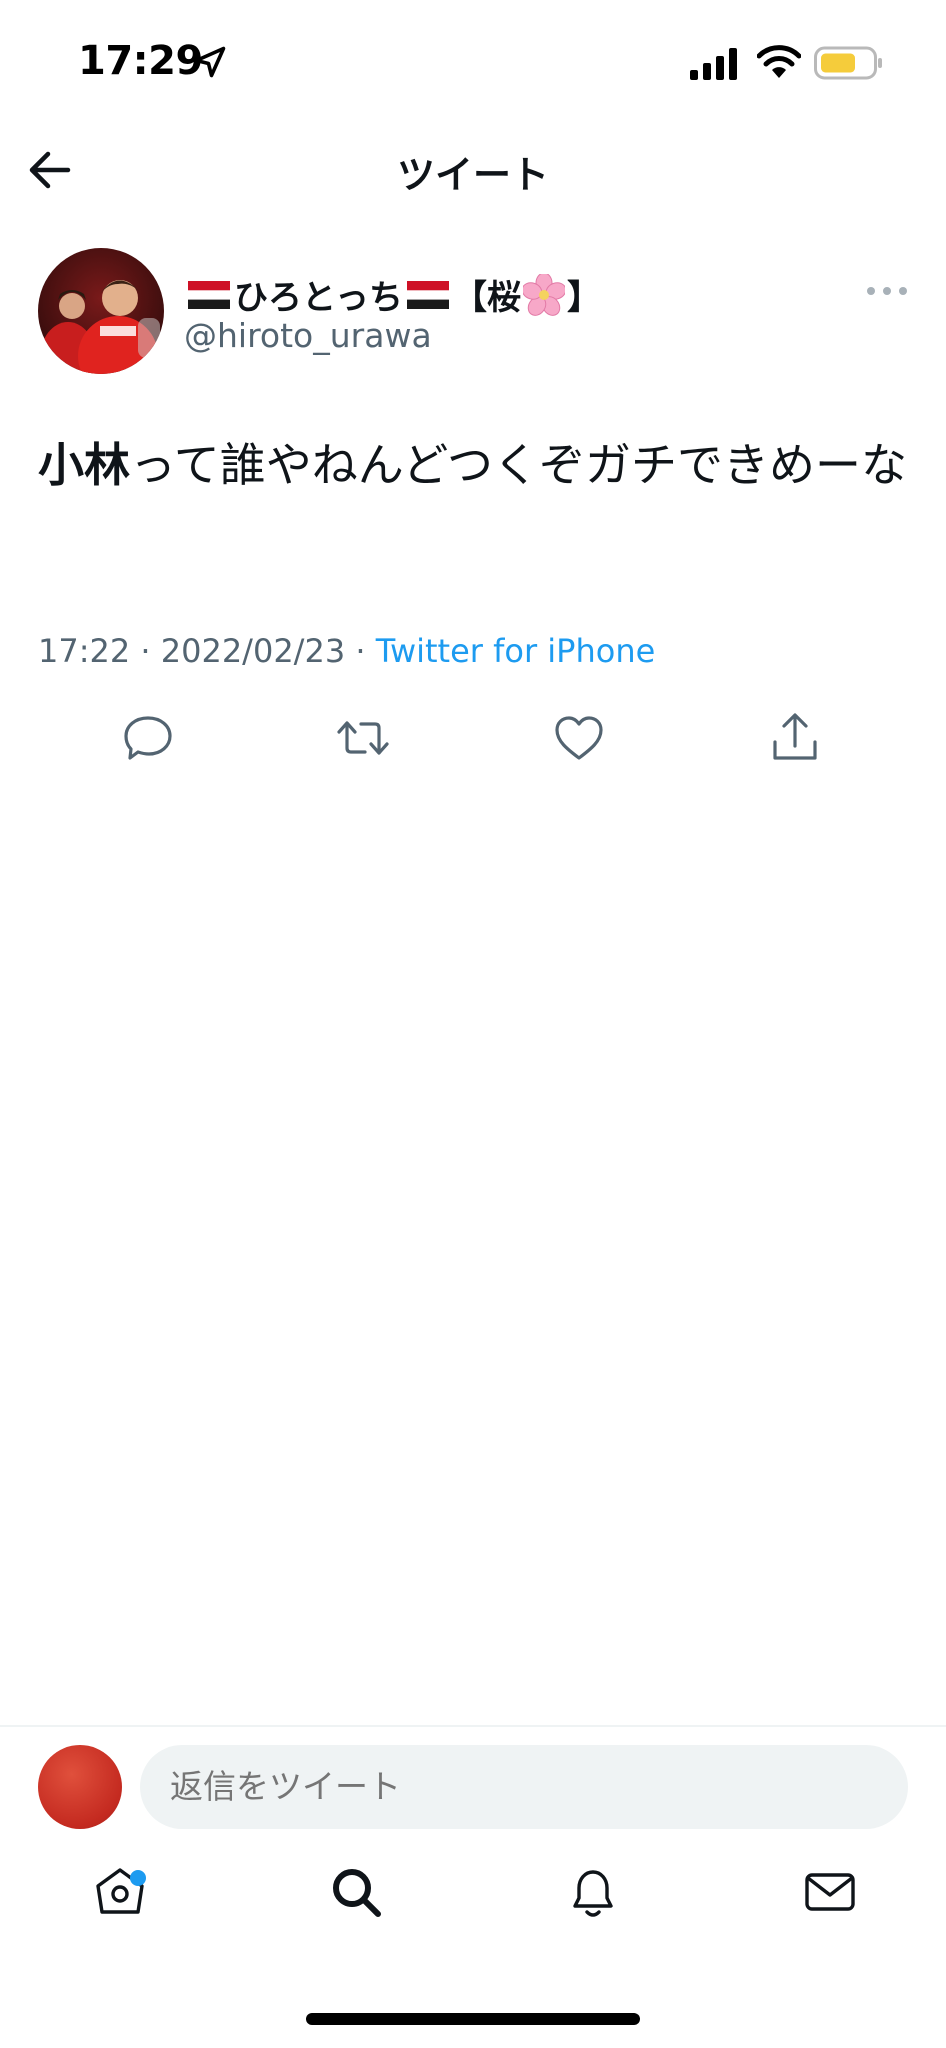 The image size is (946, 2048). I want to click on tweet-text-bold: 小林, so click(84, 465).